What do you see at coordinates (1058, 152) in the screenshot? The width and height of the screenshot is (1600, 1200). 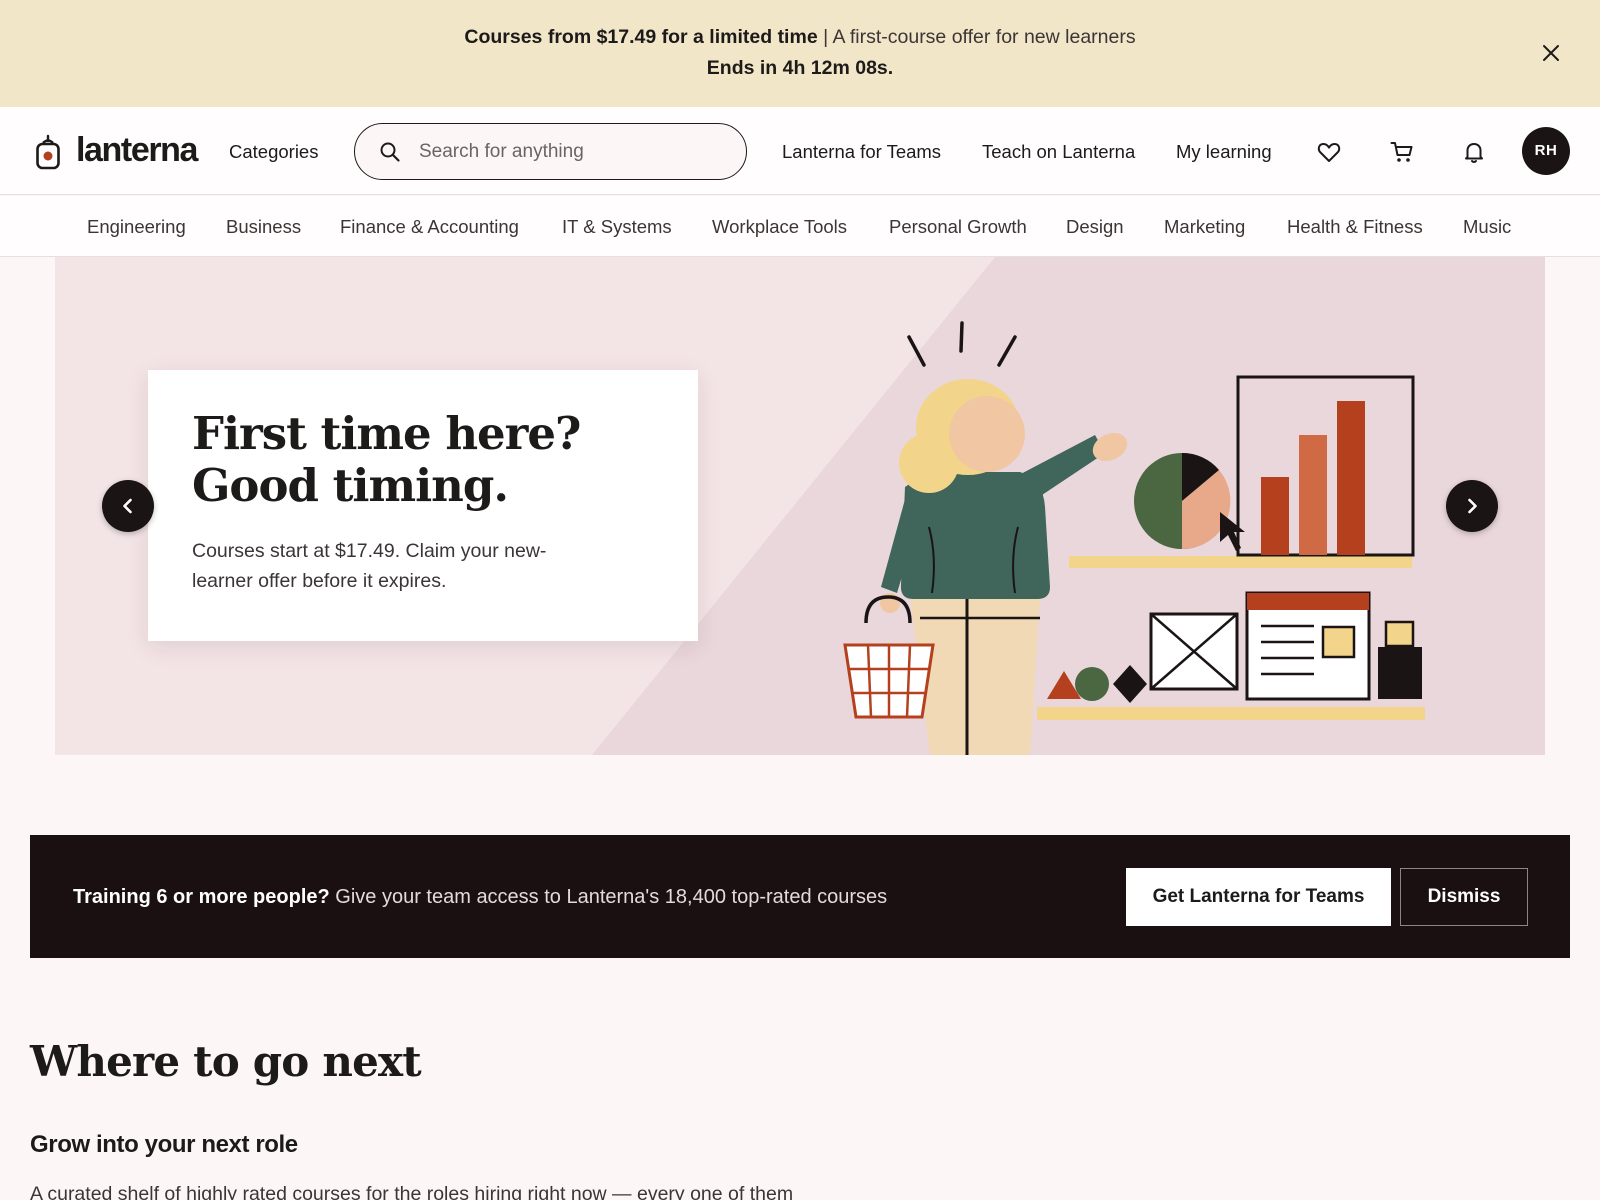 I see `nav-teach-on-lanterna: Teach on Lanterna` at bounding box center [1058, 152].